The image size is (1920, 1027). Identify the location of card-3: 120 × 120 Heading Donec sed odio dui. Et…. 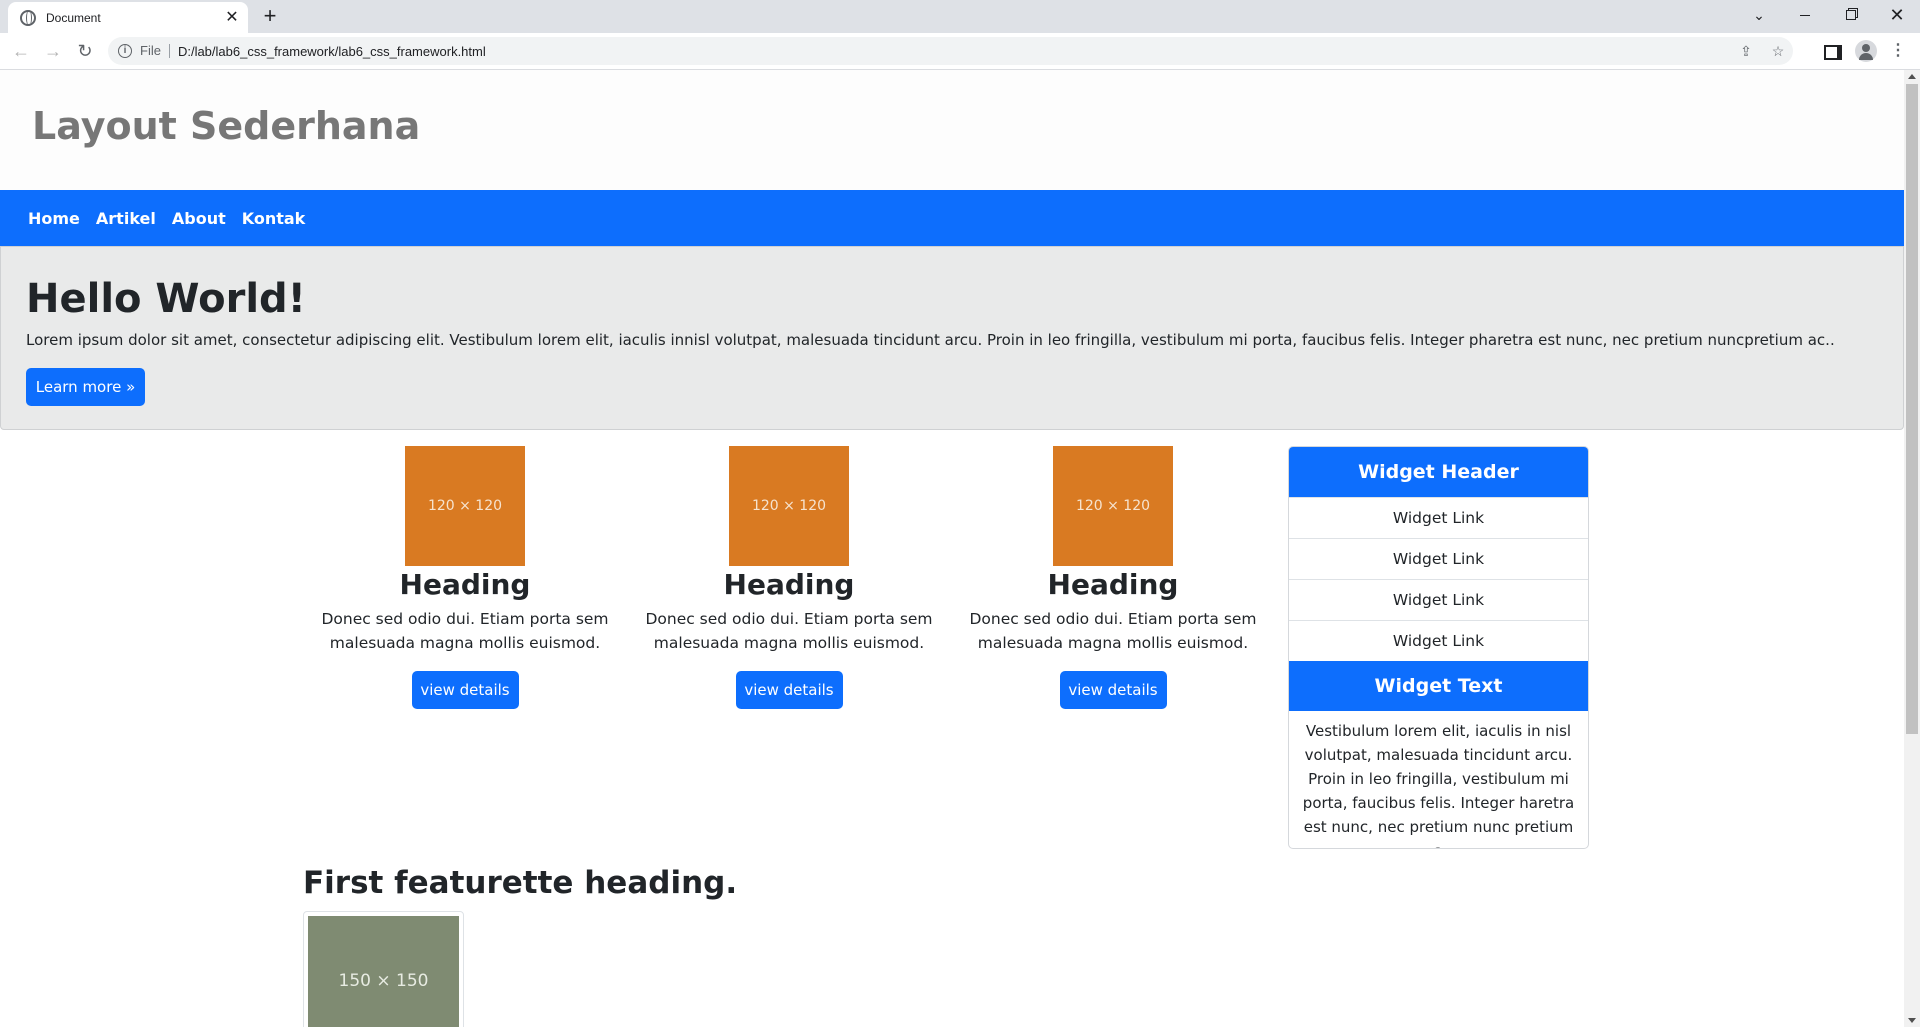
(1113, 577).